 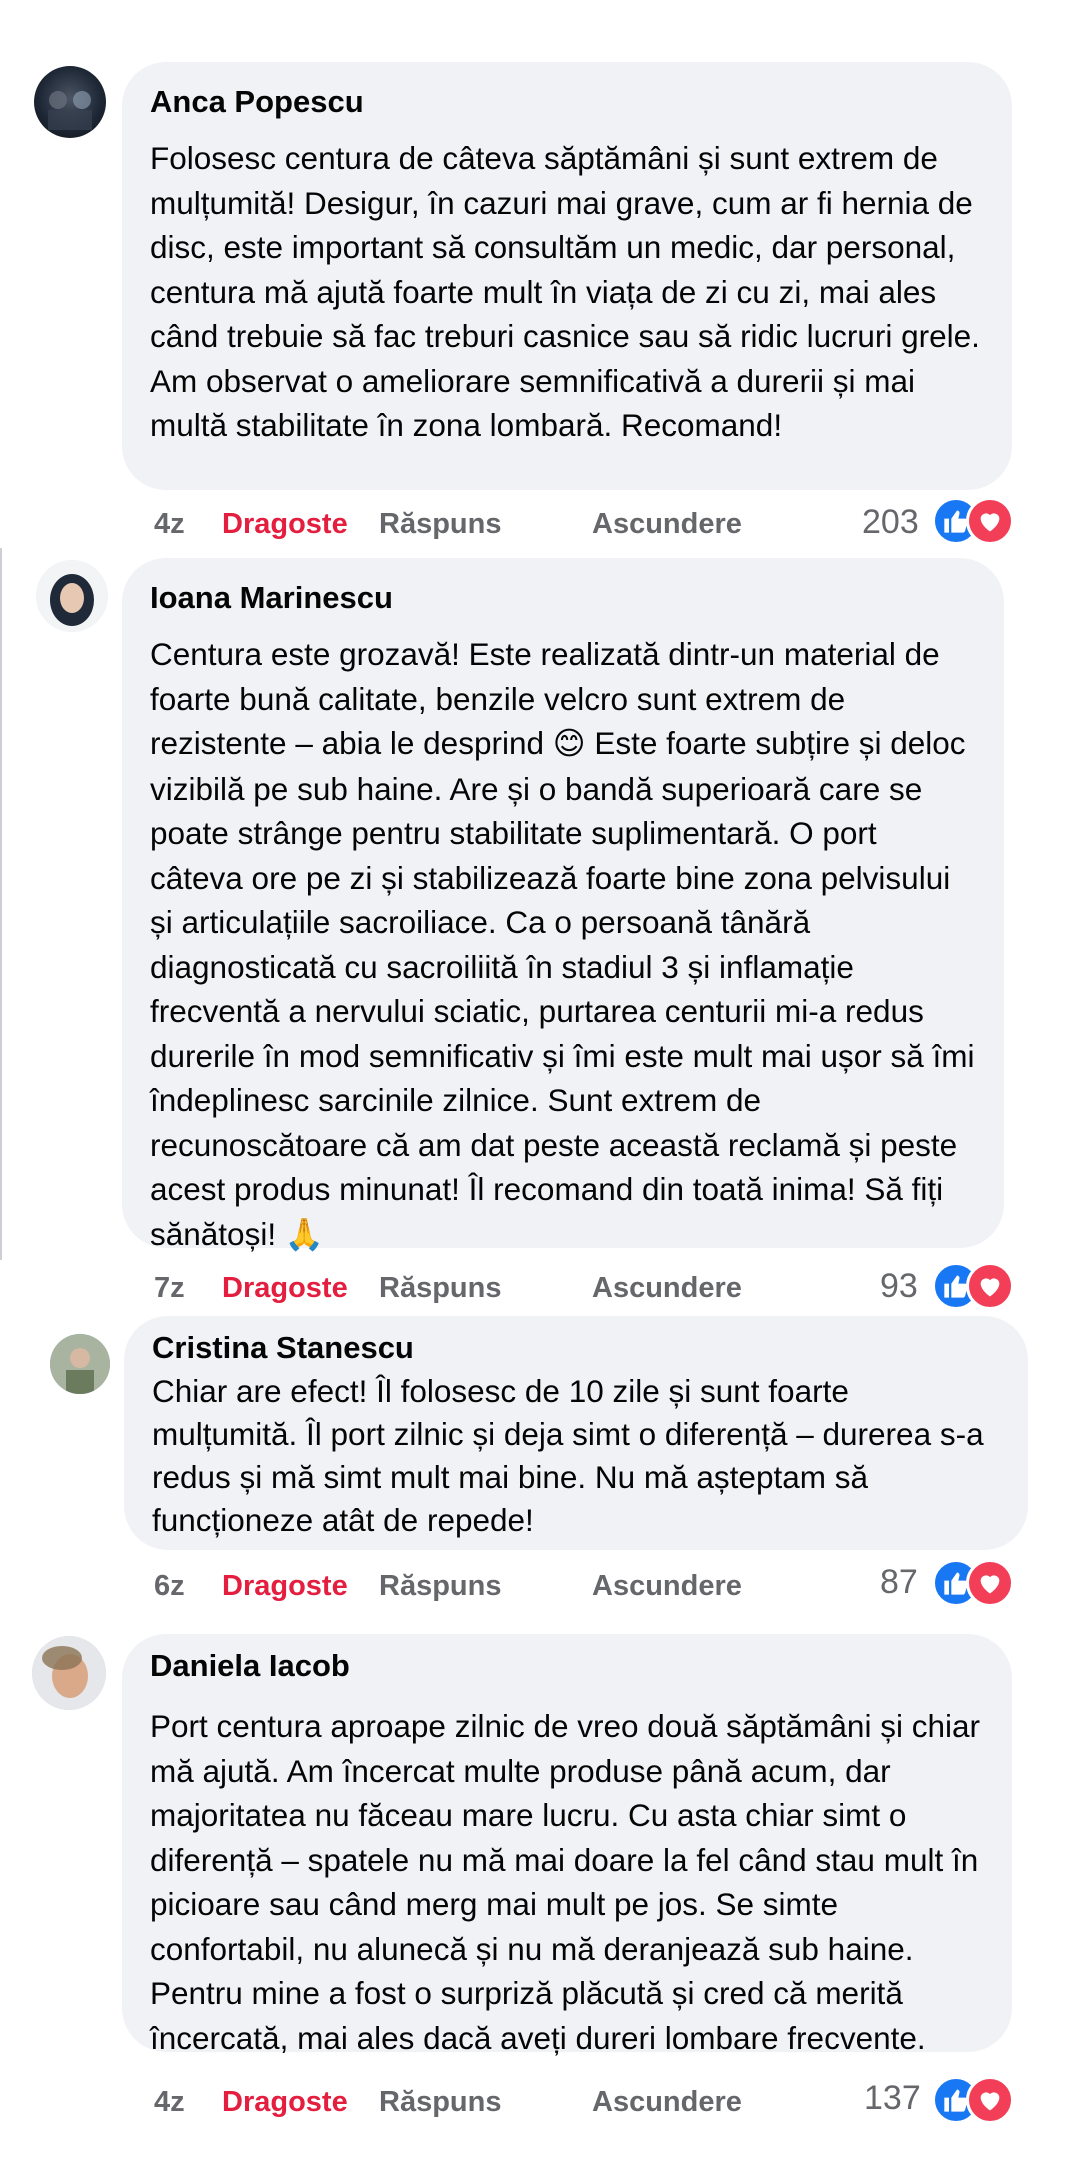 What do you see at coordinates (892, 2098) in the screenshot?
I see `reaction-count: 137` at bounding box center [892, 2098].